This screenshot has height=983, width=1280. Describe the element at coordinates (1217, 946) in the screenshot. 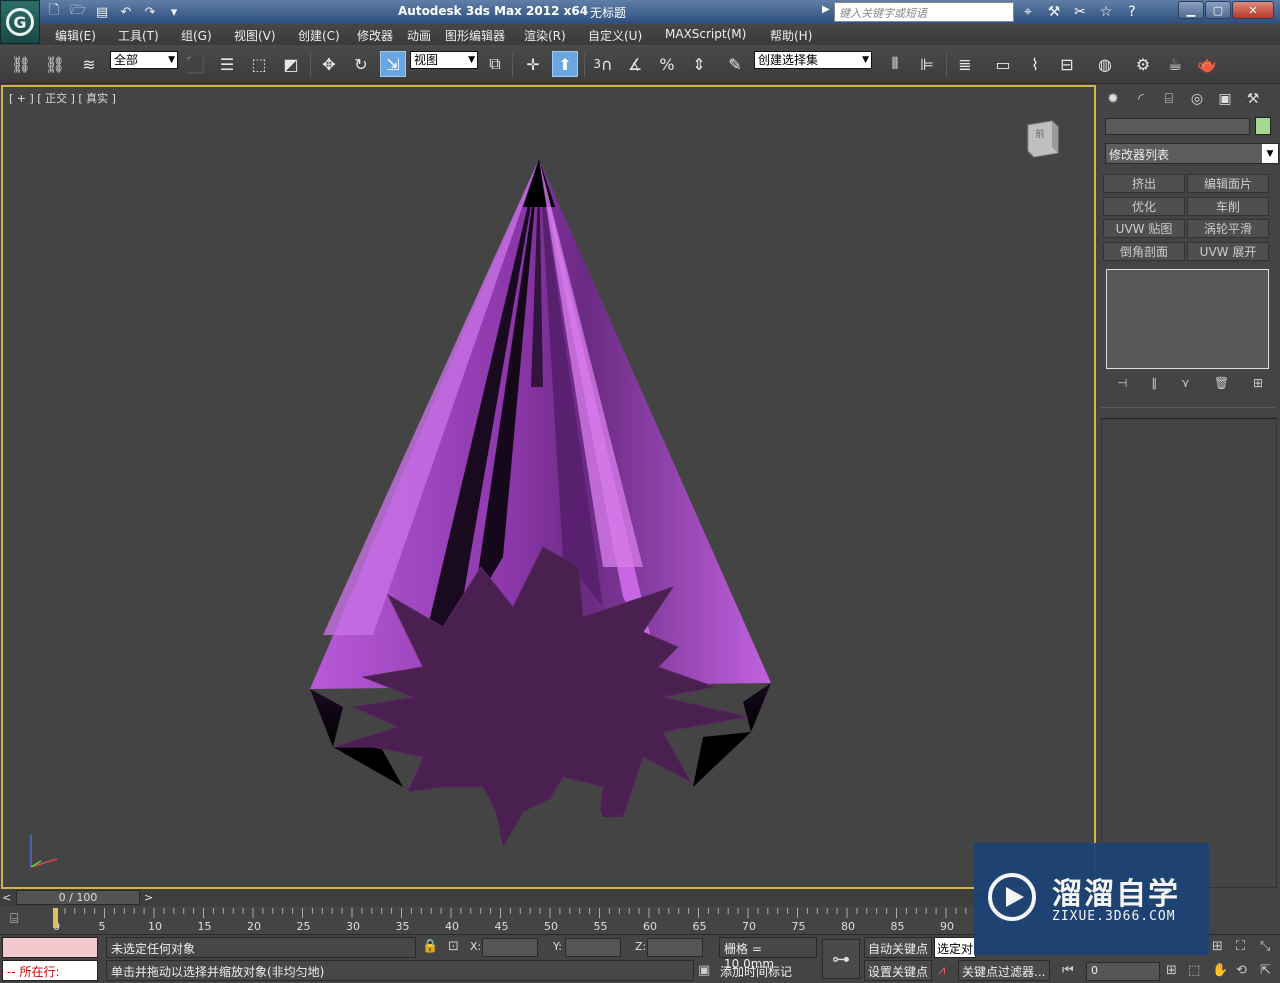

I see `zoom-all-icon: ⊞` at that location.